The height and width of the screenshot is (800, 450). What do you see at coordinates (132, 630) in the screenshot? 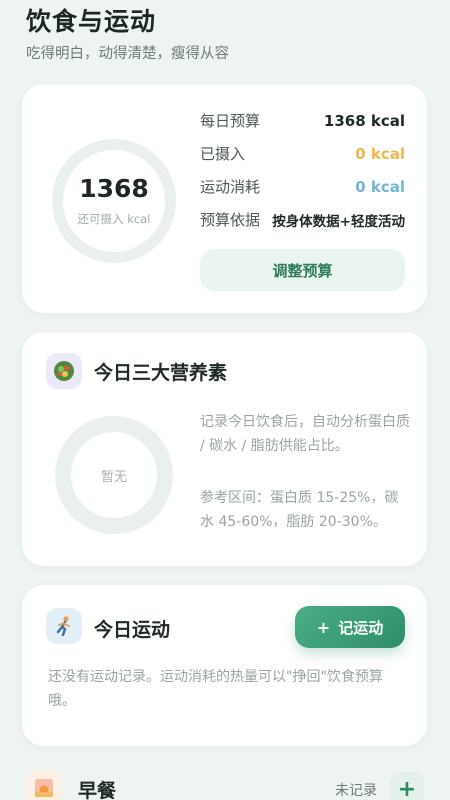
I see `exercise-title: 今日运动` at bounding box center [132, 630].